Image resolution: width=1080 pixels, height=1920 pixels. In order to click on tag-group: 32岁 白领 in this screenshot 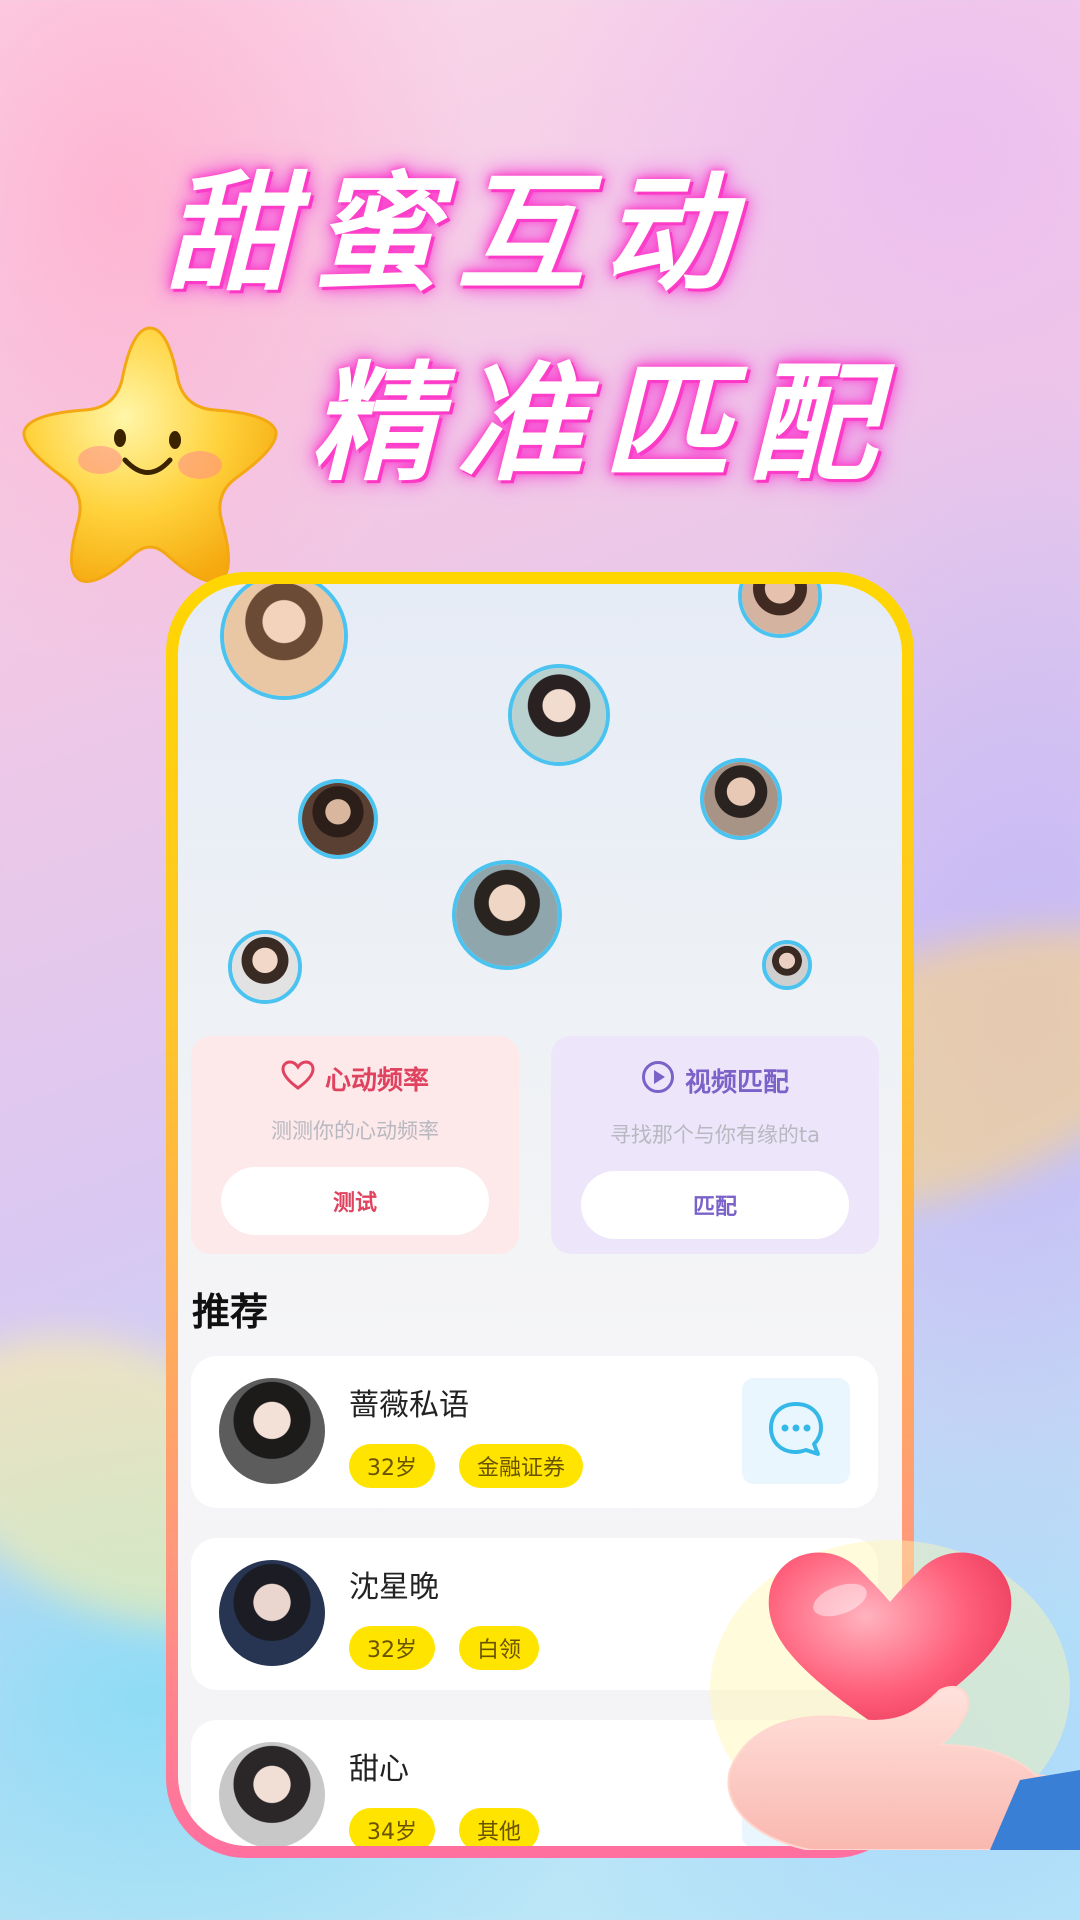, I will do `click(444, 1648)`.